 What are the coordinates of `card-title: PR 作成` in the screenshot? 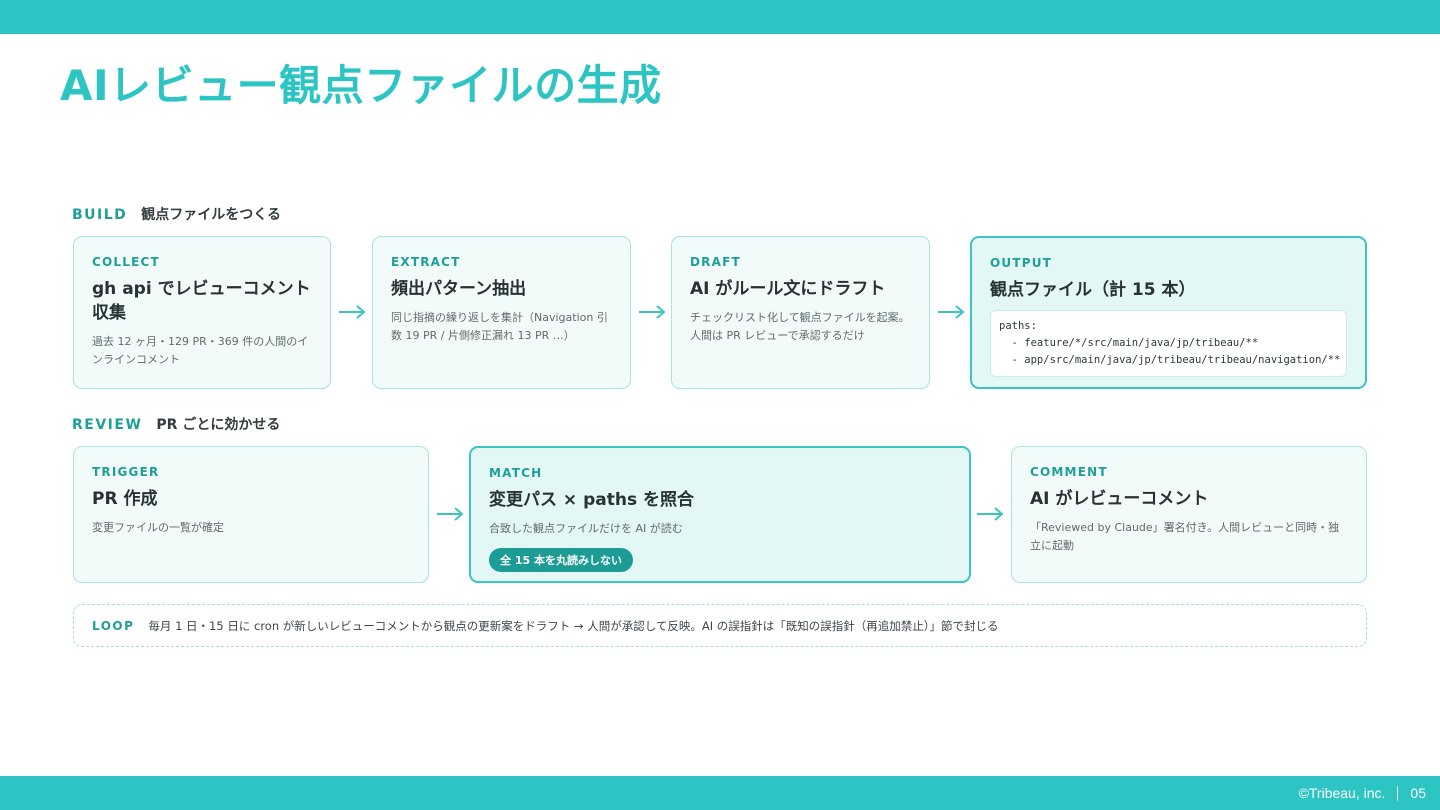 It's located at (125, 499).